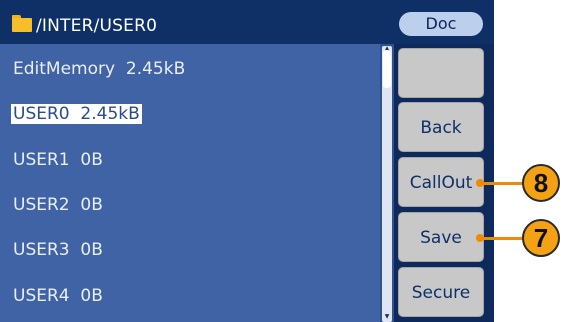 The width and height of the screenshot is (564, 322). What do you see at coordinates (97, 26) in the screenshot?
I see `current-path: /INTER/USER0` at bounding box center [97, 26].